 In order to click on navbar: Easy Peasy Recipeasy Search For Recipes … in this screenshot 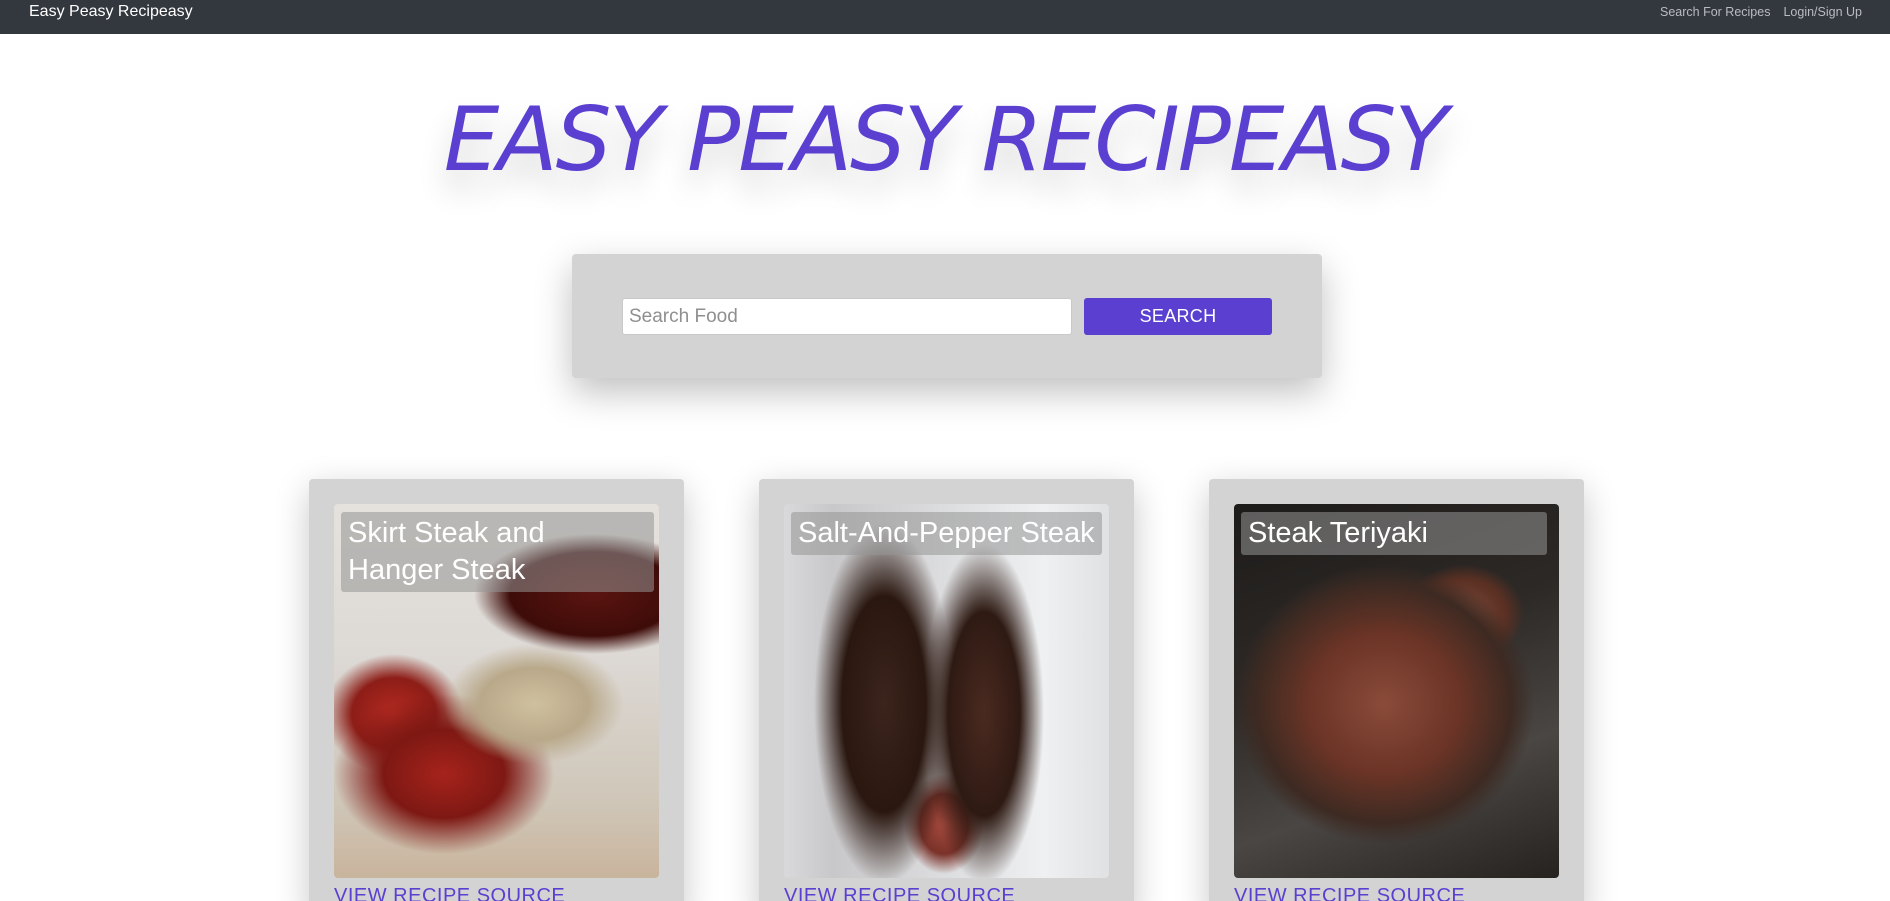, I will do `click(945, 17)`.